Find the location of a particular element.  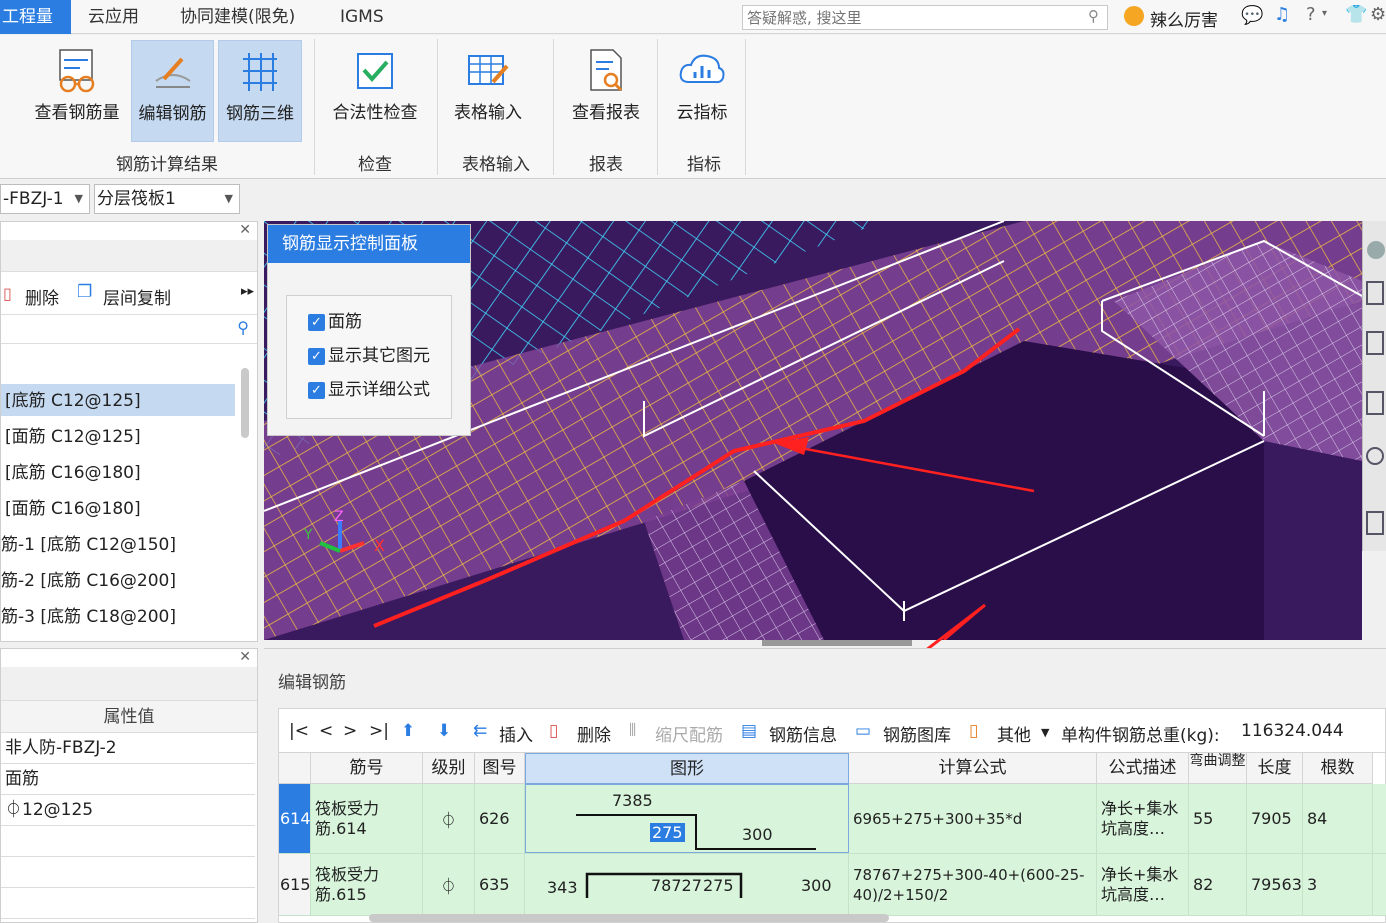

cell-grade: ⏀ is located at coordinates (449, 818).